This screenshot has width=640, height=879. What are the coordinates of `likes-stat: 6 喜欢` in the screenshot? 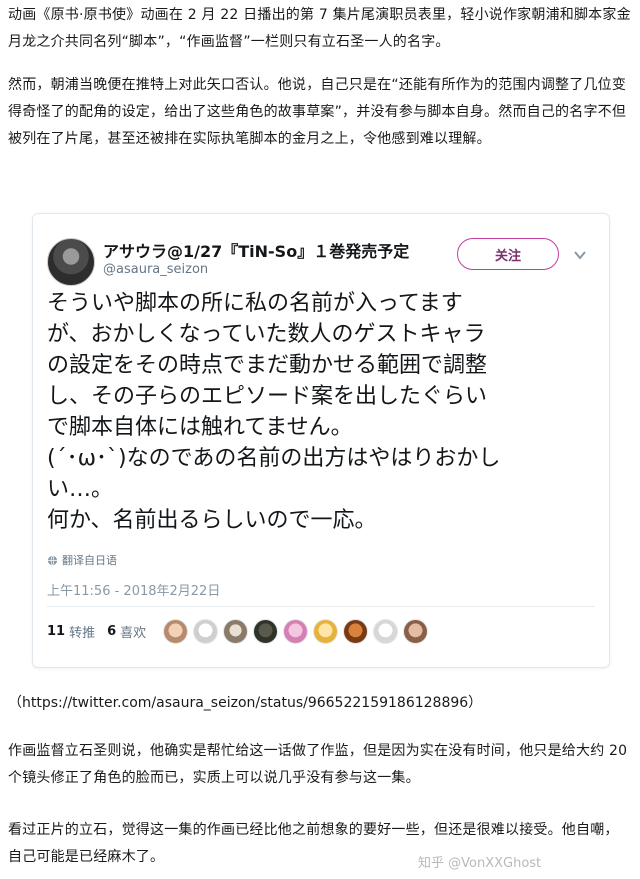 It's located at (126, 631).